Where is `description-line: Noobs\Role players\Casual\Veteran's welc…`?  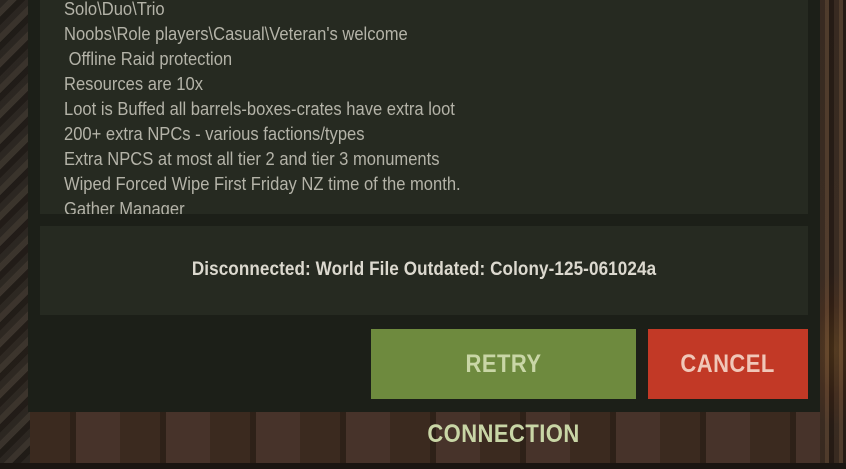
description-line: Noobs\Role players\Casual\Veteran's welc… is located at coordinates (236, 34).